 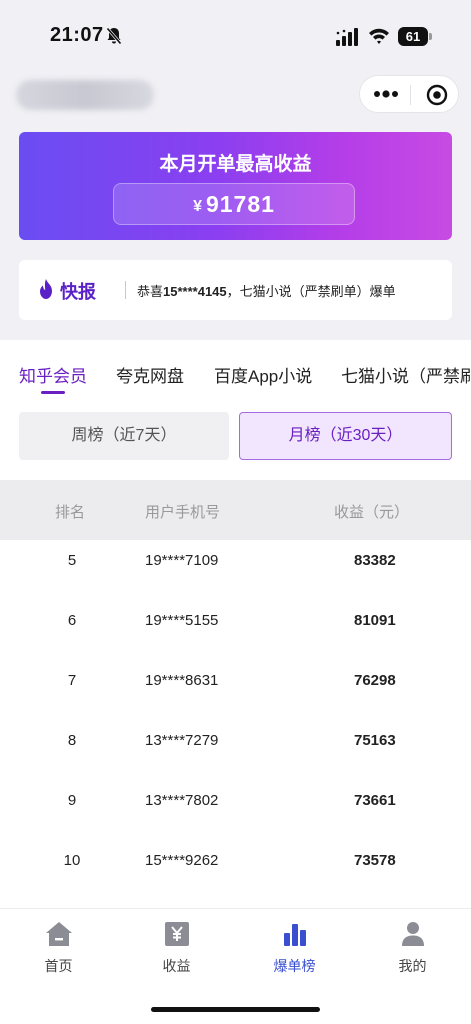 I want to click on row-rank: 8, so click(x=72, y=740).